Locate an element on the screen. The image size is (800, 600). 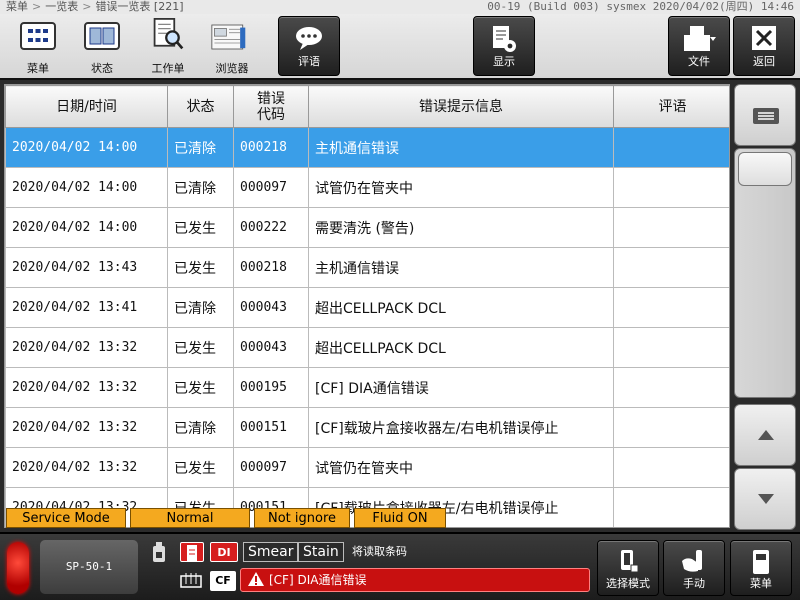
back-button: 返回 is located at coordinates (764, 46).